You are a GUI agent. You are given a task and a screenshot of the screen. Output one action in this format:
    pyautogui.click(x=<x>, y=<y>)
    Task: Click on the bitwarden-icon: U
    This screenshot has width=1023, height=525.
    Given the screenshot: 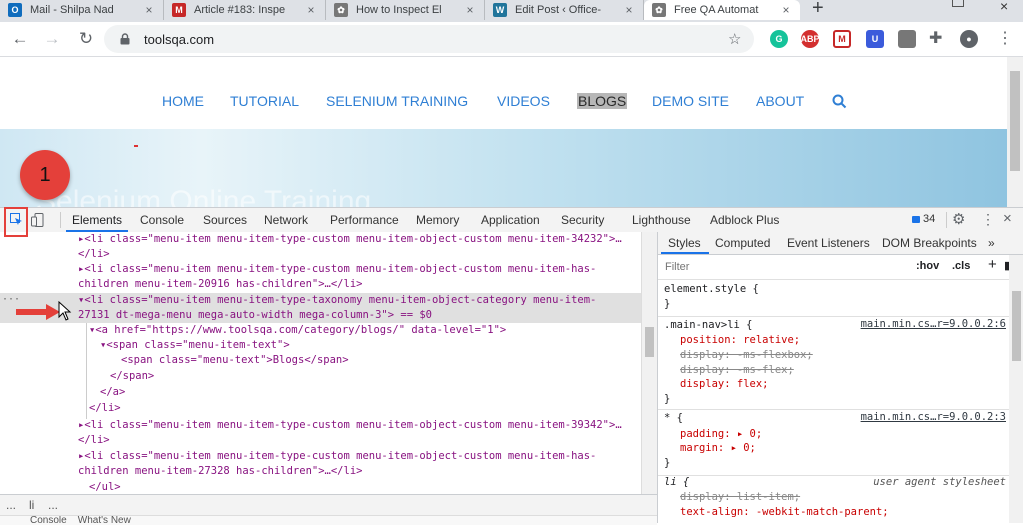 What is the action you would take?
    pyautogui.click(x=875, y=39)
    